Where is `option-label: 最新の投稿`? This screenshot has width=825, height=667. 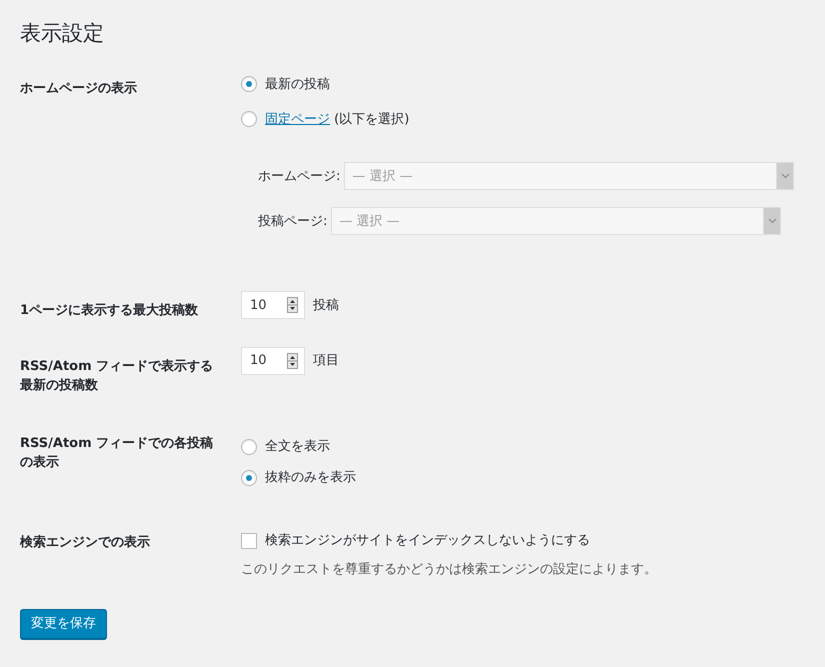
option-label: 最新の投稿 is located at coordinates (297, 85).